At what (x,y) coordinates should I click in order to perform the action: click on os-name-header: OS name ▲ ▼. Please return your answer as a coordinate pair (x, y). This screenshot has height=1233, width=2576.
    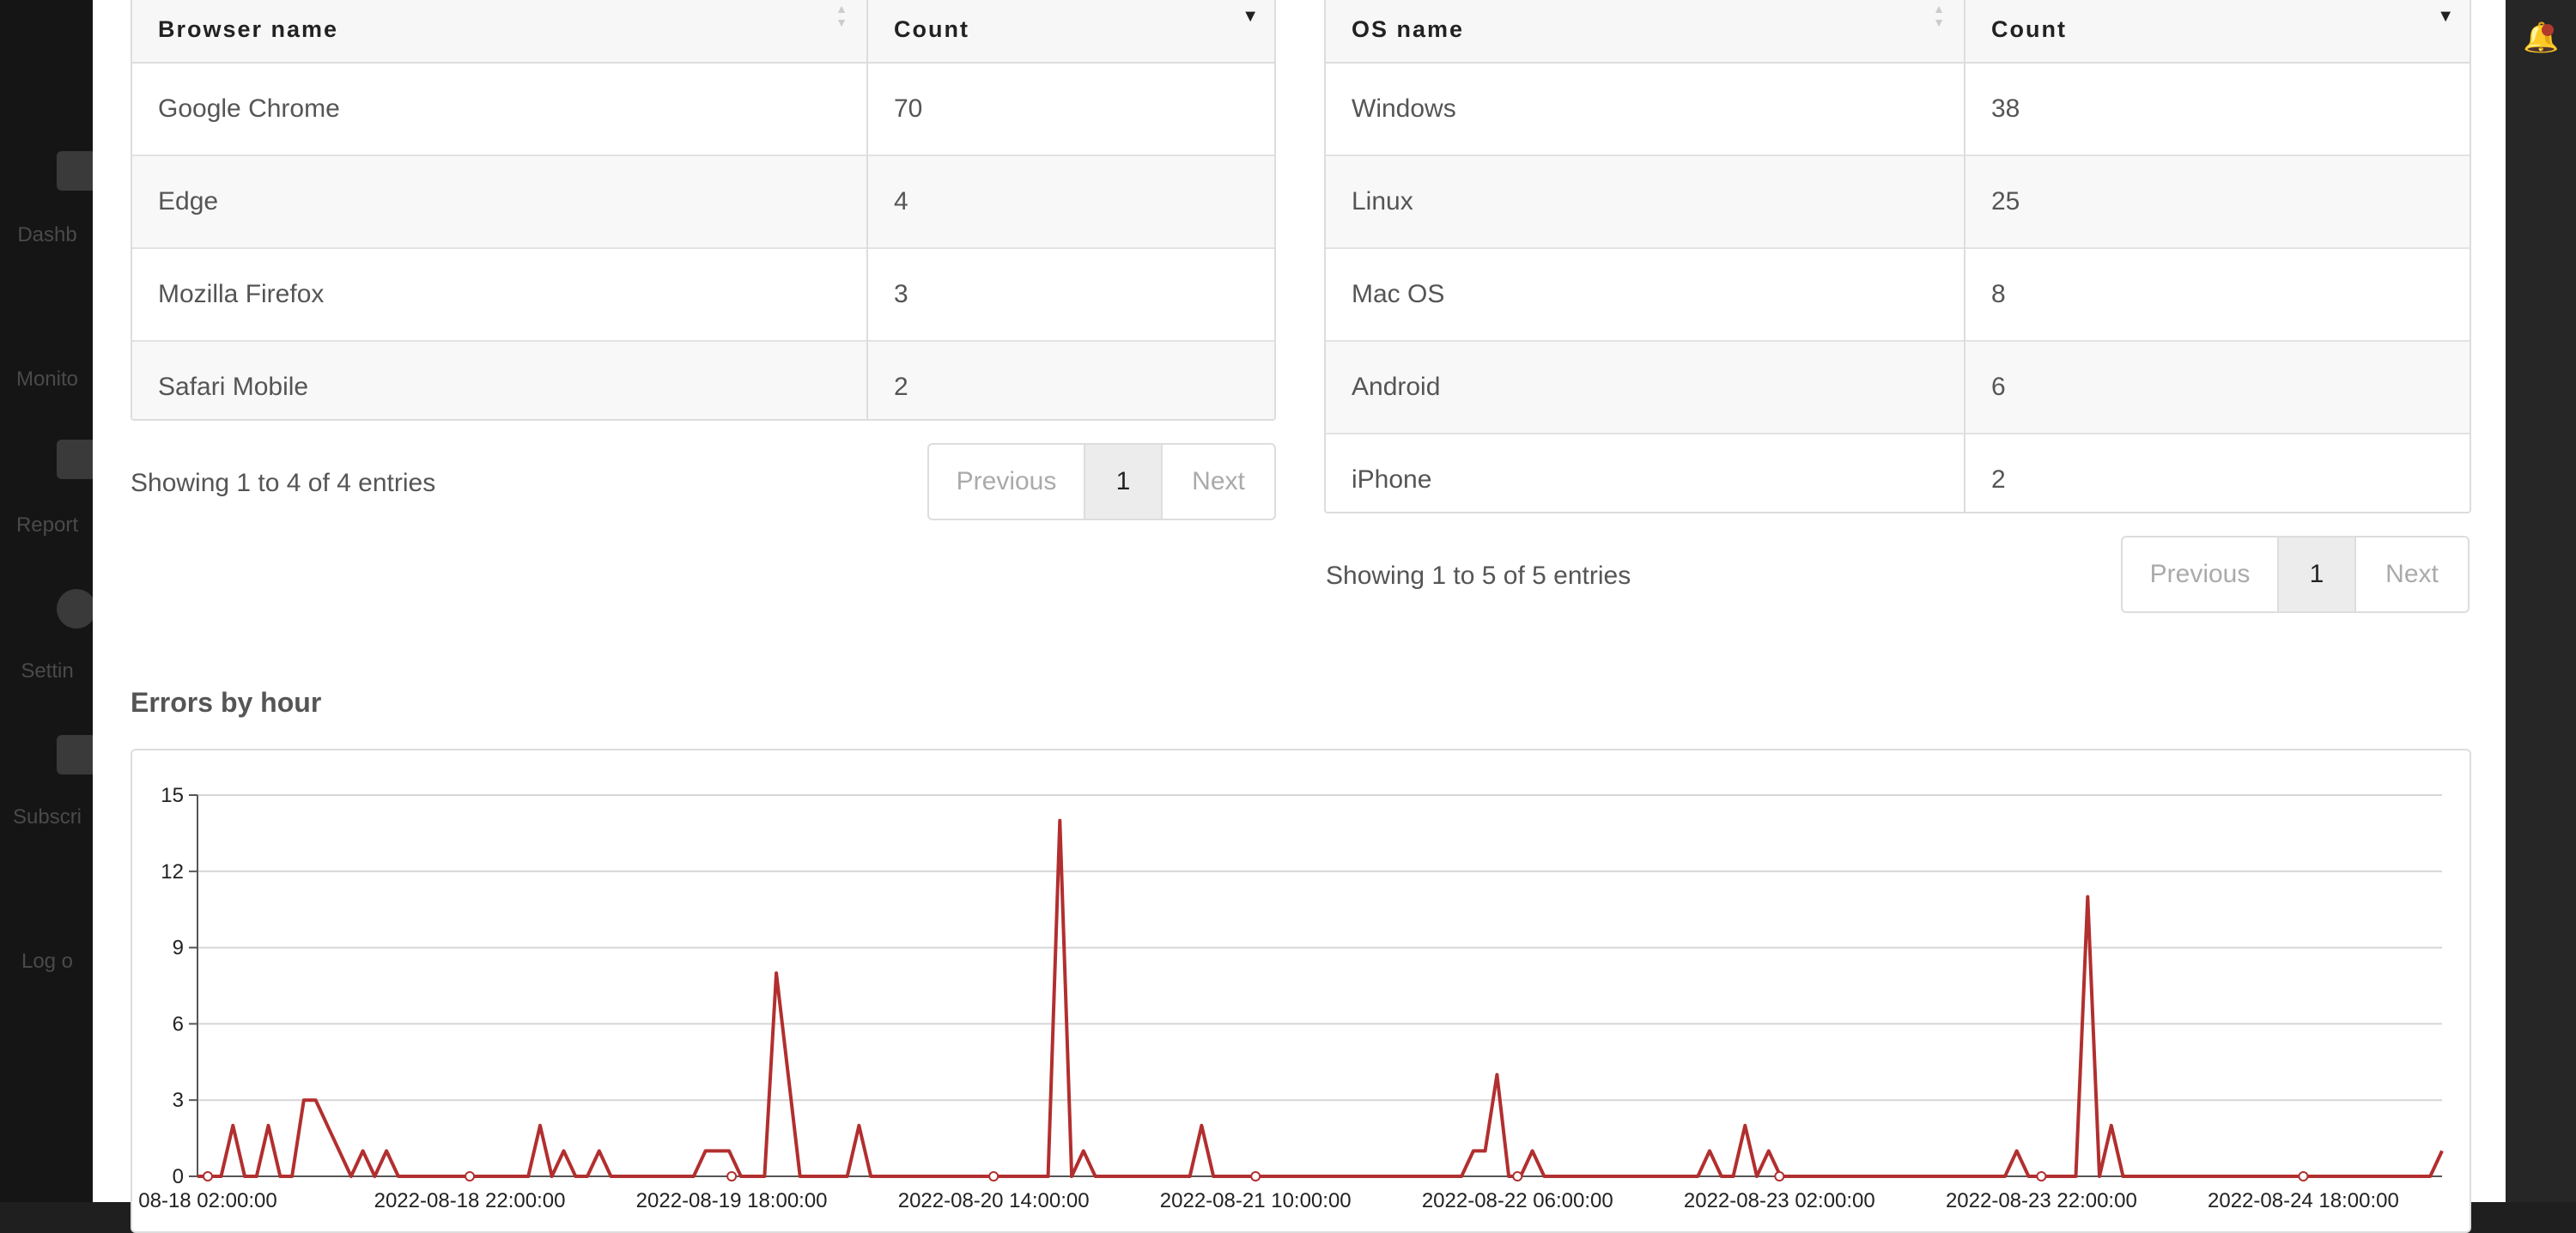
    Looking at the image, I should click on (1645, 32).